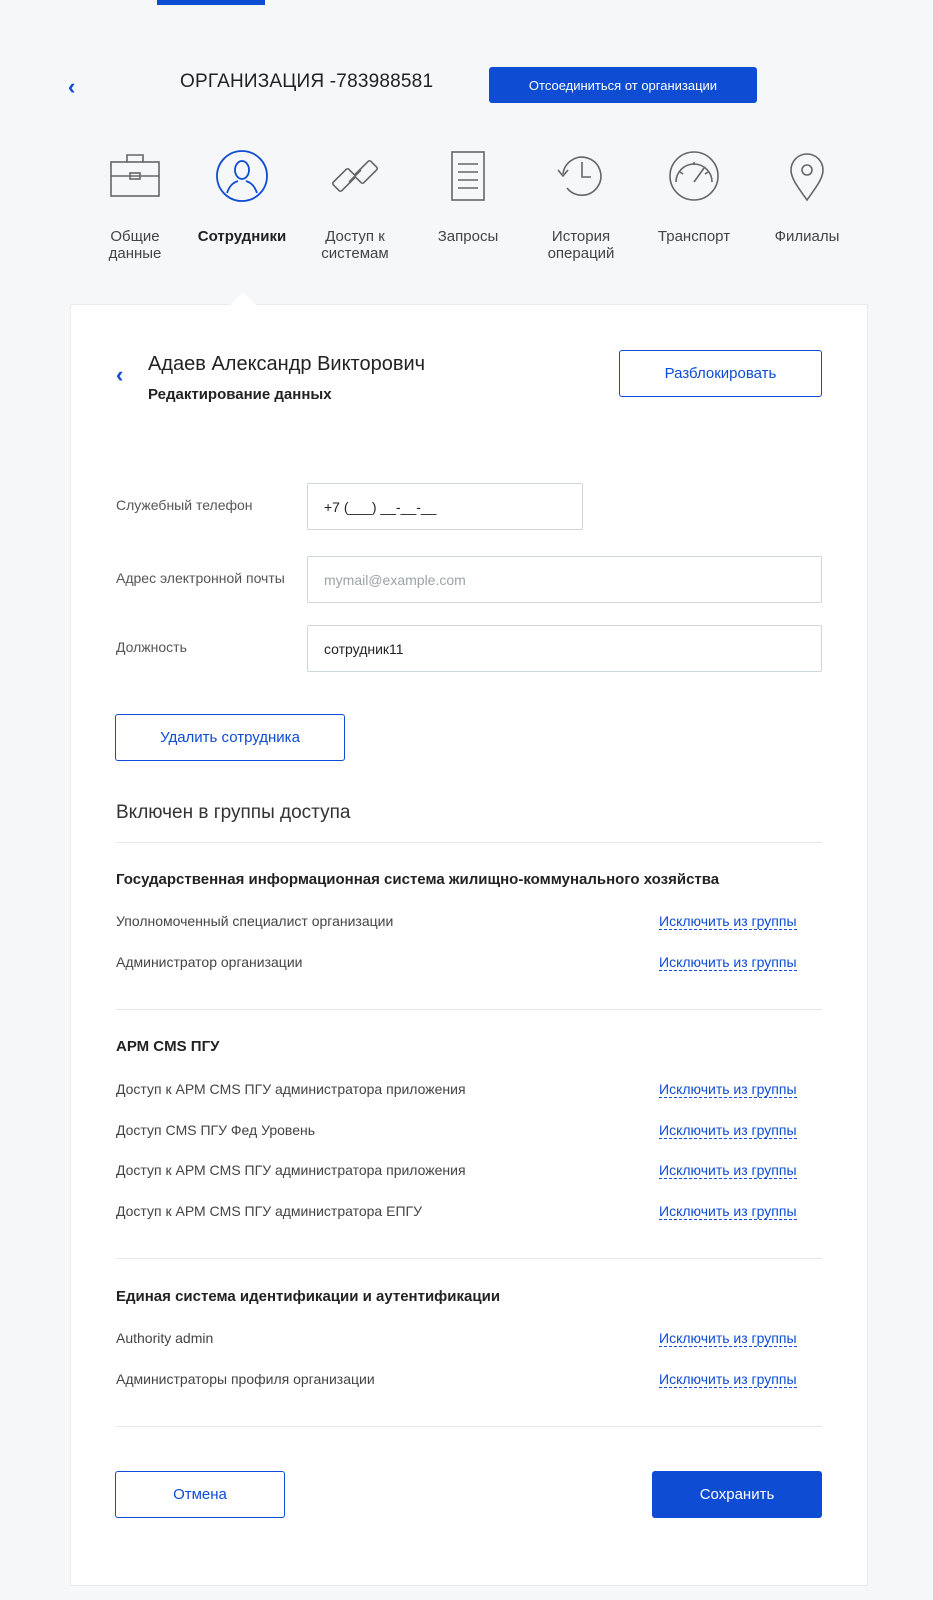  Describe the element at coordinates (71, 87) in the screenshot. I see `chevron-left-icon: ‹` at that location.